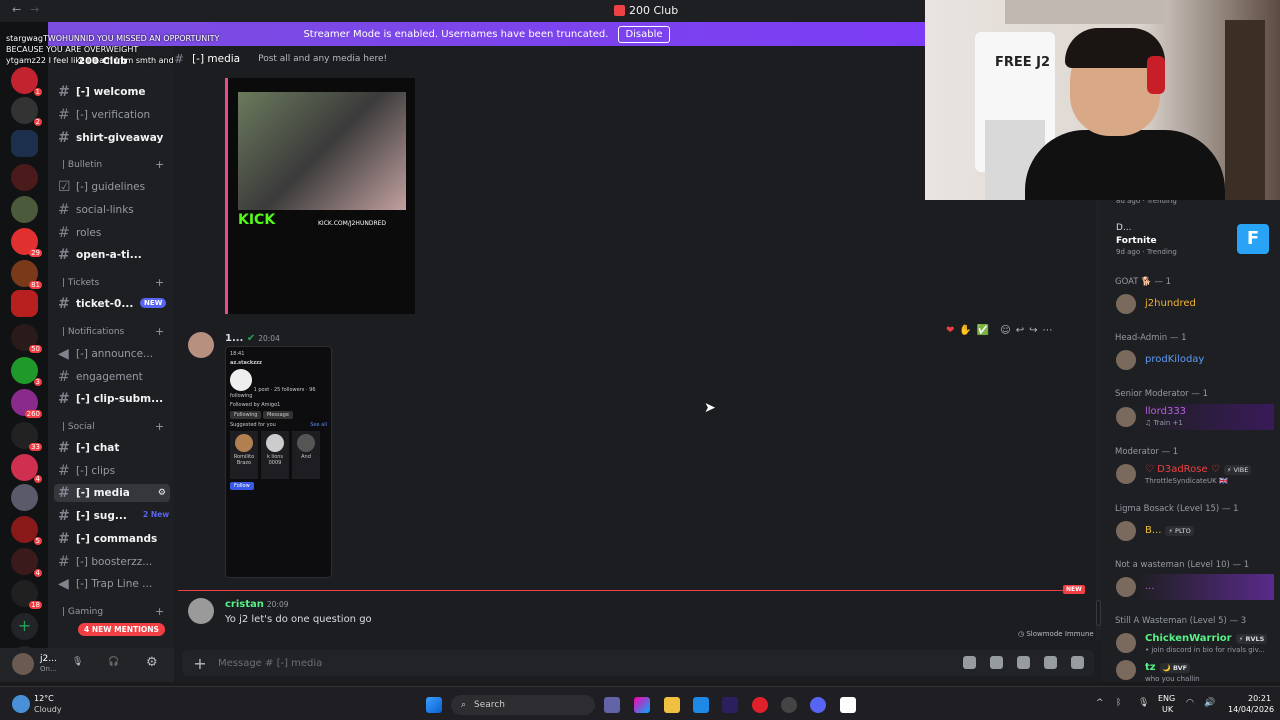  I want to click on channel-commands: # [-] commands, so click(107, 539).